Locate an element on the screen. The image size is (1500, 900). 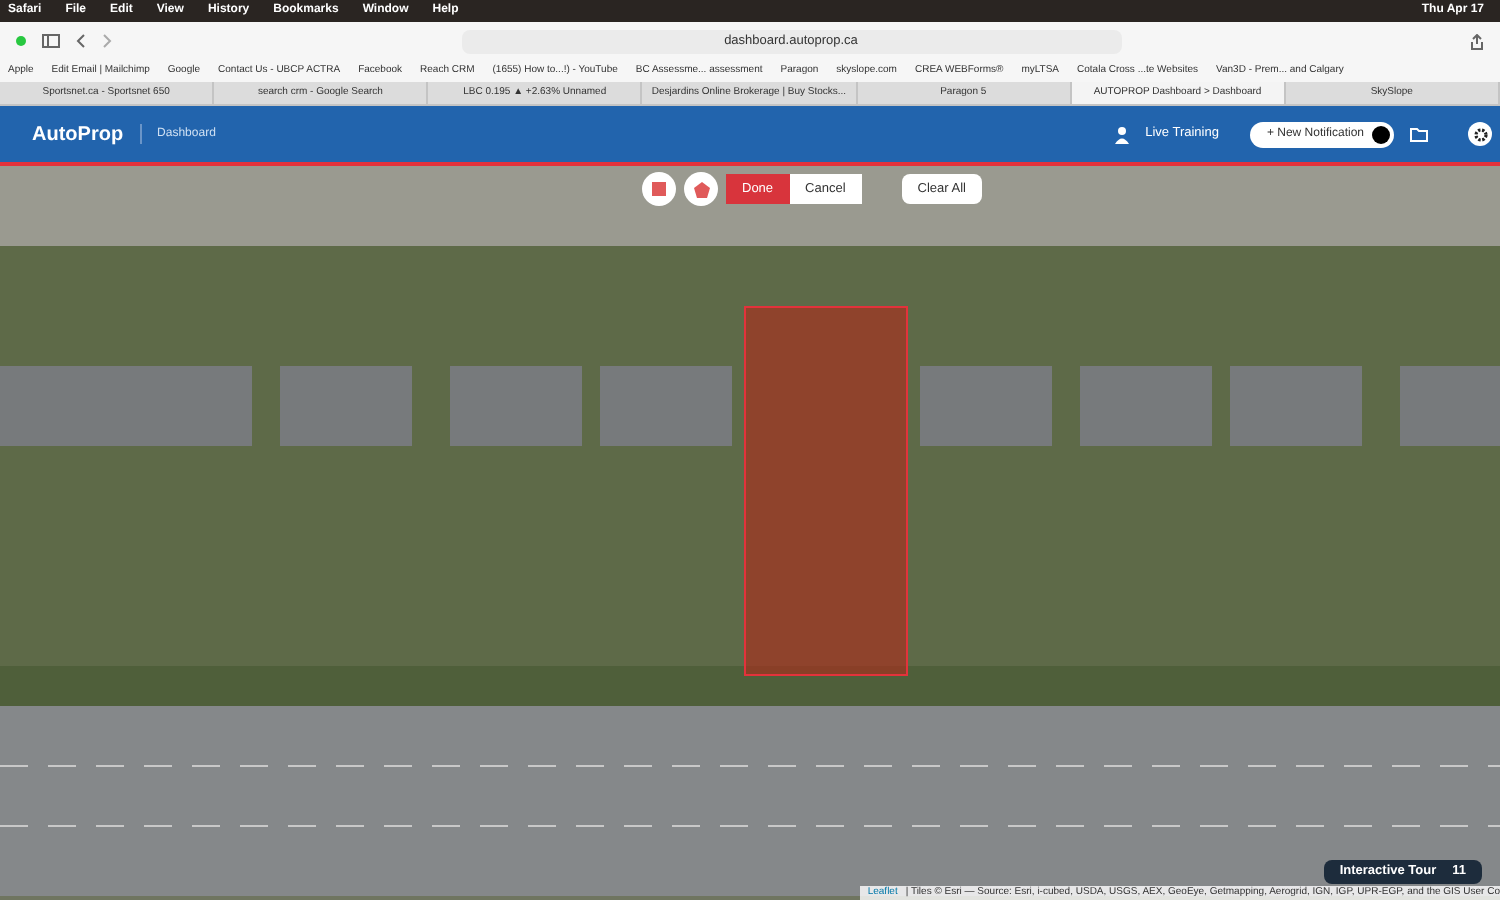
settings-icon is located at coordinates (1480, 134).